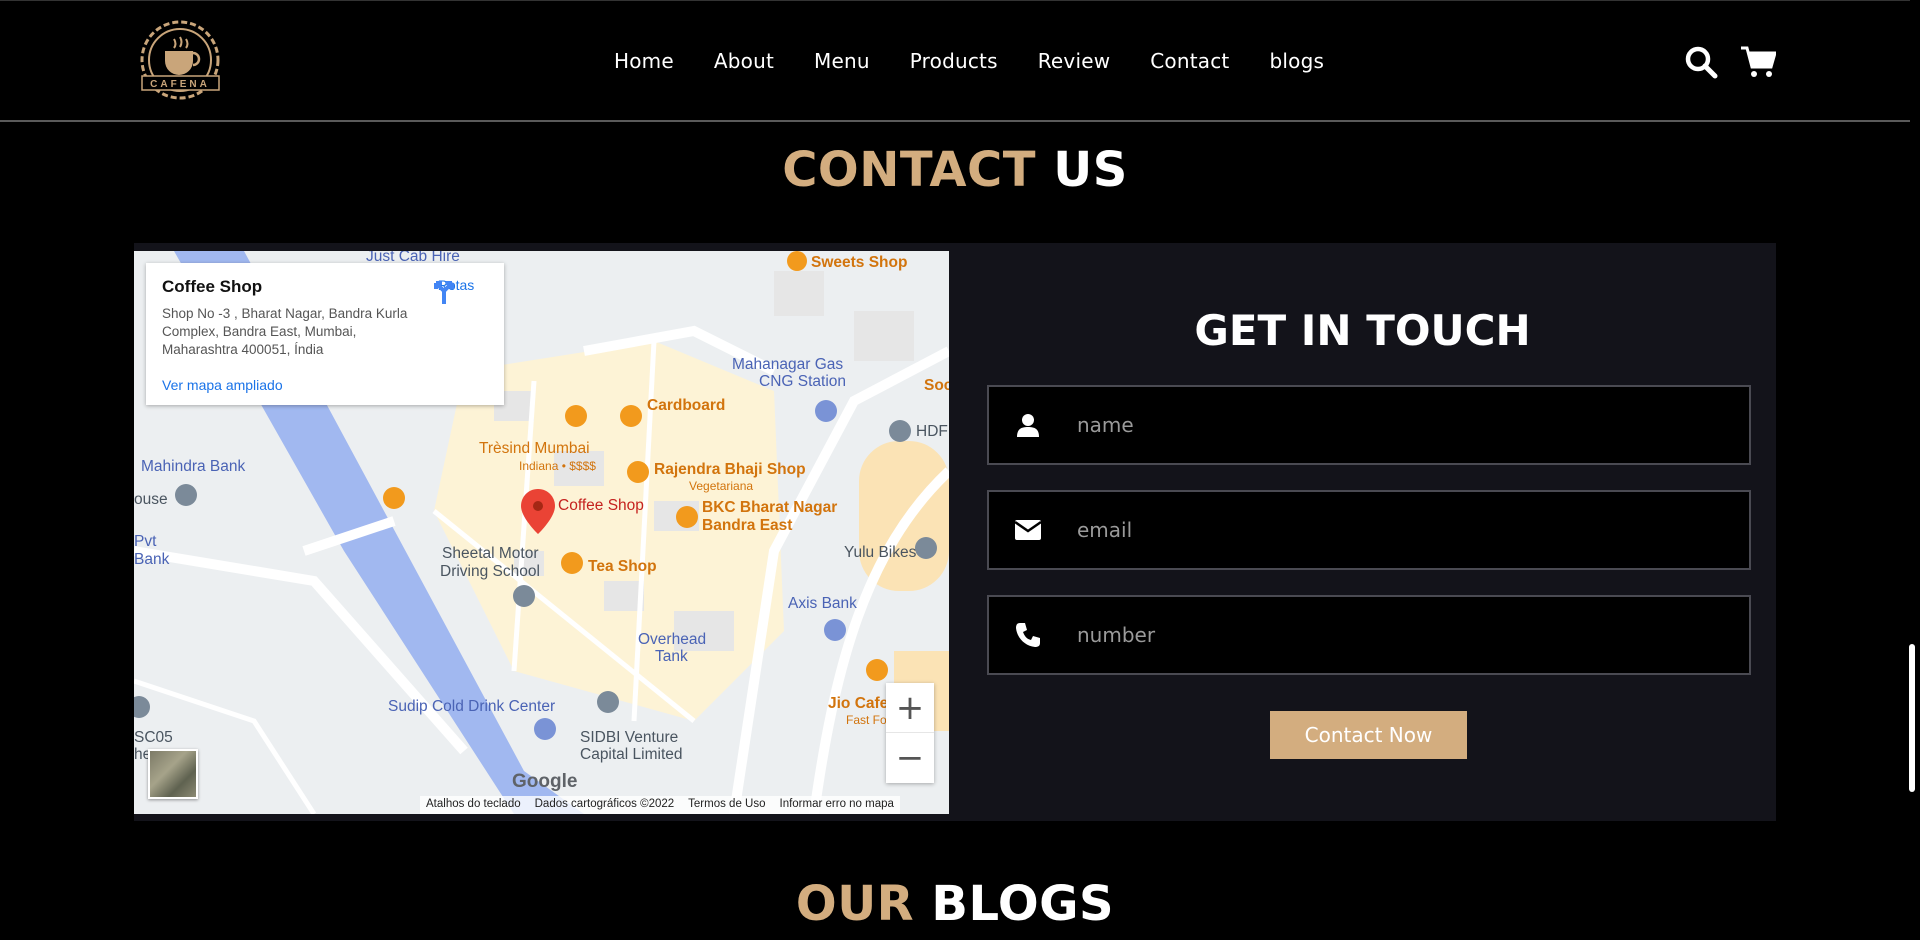  Describe the element at coordinates (1408, 425) in the screenshot. I see `name-input` at that location.